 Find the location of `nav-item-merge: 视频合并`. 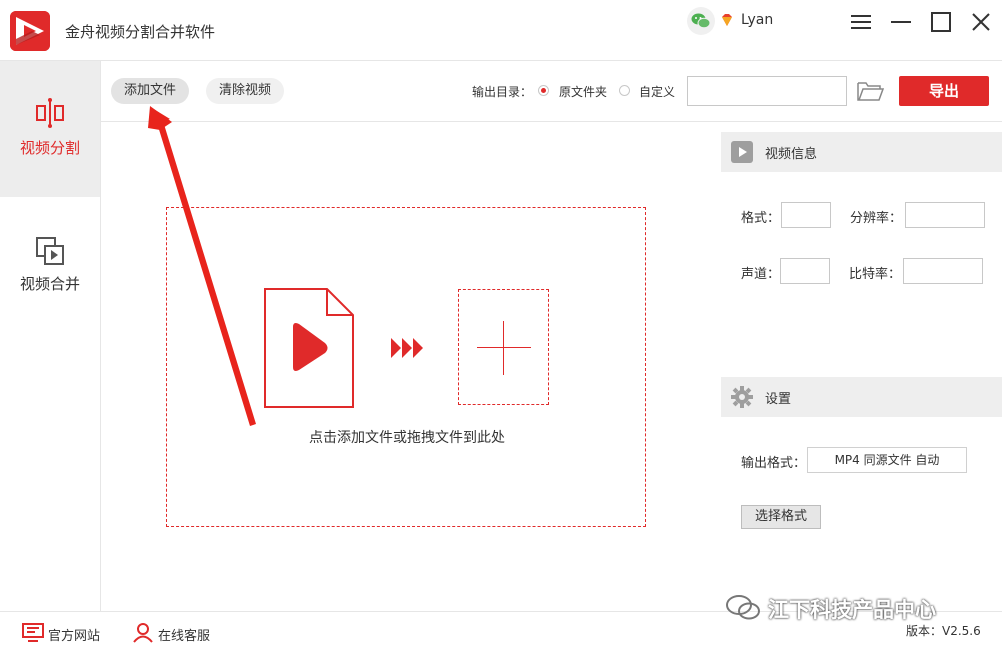

nav-item-merge: 视频合并 is located at coordinates (50, 265).